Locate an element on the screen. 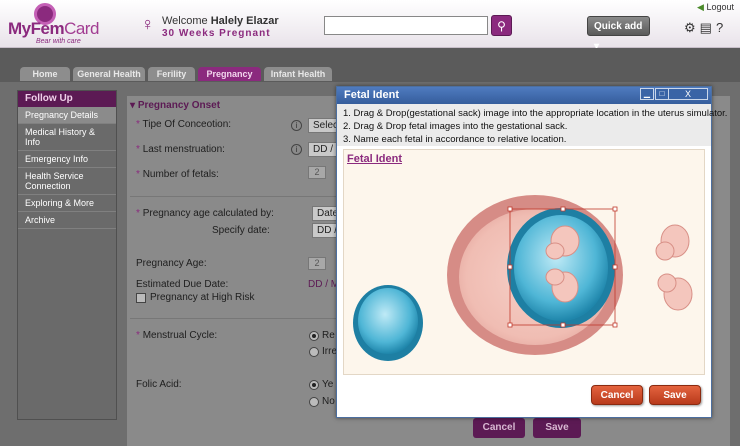 Image resolution: width=740 pixels, height=446 pixels. folic-no-label: No is located at coordinates (328, 401).